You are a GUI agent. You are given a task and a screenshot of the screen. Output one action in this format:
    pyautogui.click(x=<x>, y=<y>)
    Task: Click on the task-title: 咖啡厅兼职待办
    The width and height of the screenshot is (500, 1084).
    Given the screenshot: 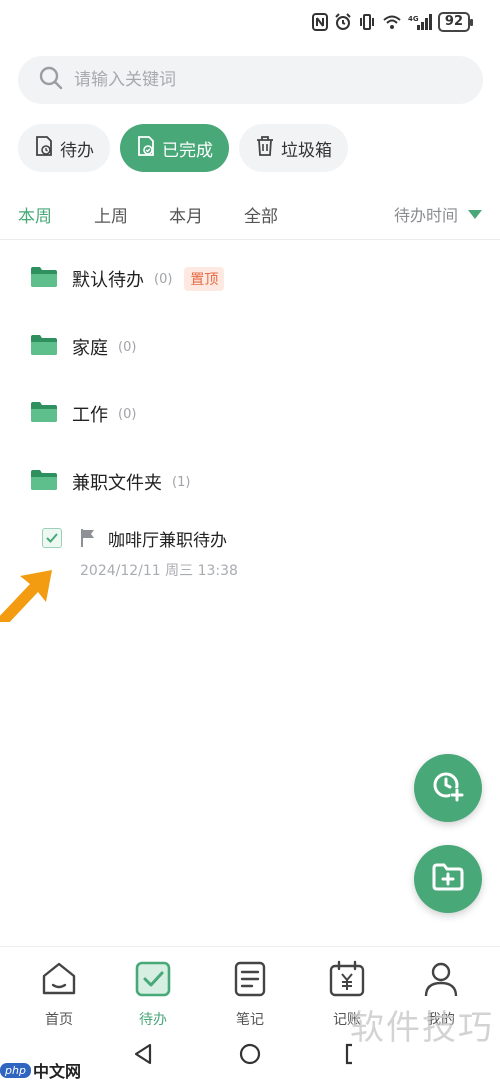 What is the action you would take?
    pyautogui.click(x=167, y=541)
    